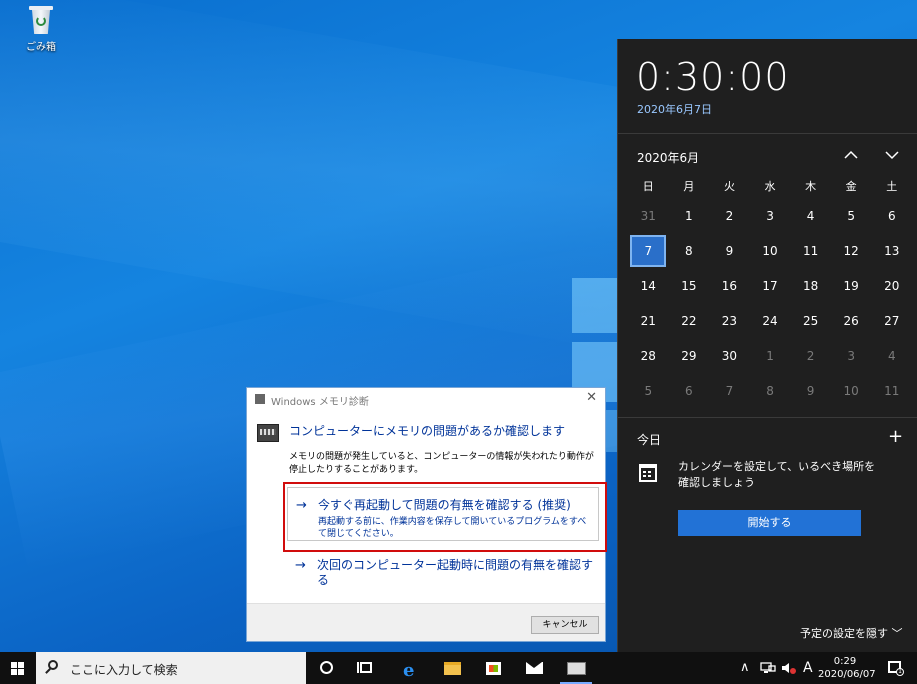 The image size is (917, 684). Describe the element at coordinates (767, 133) in the screenshot. I see `divider` at that location.